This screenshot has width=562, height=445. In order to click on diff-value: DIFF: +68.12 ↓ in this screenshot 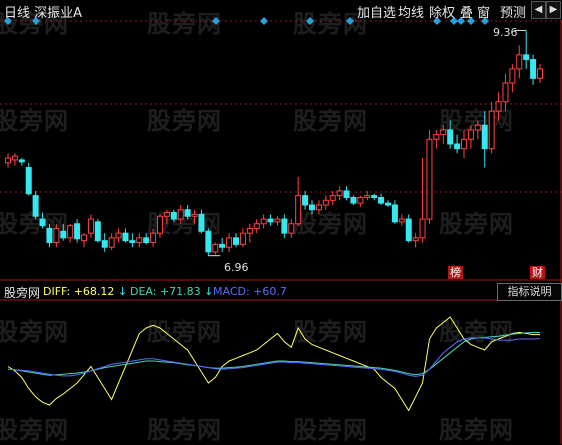, I will do `click(85, 291)`.